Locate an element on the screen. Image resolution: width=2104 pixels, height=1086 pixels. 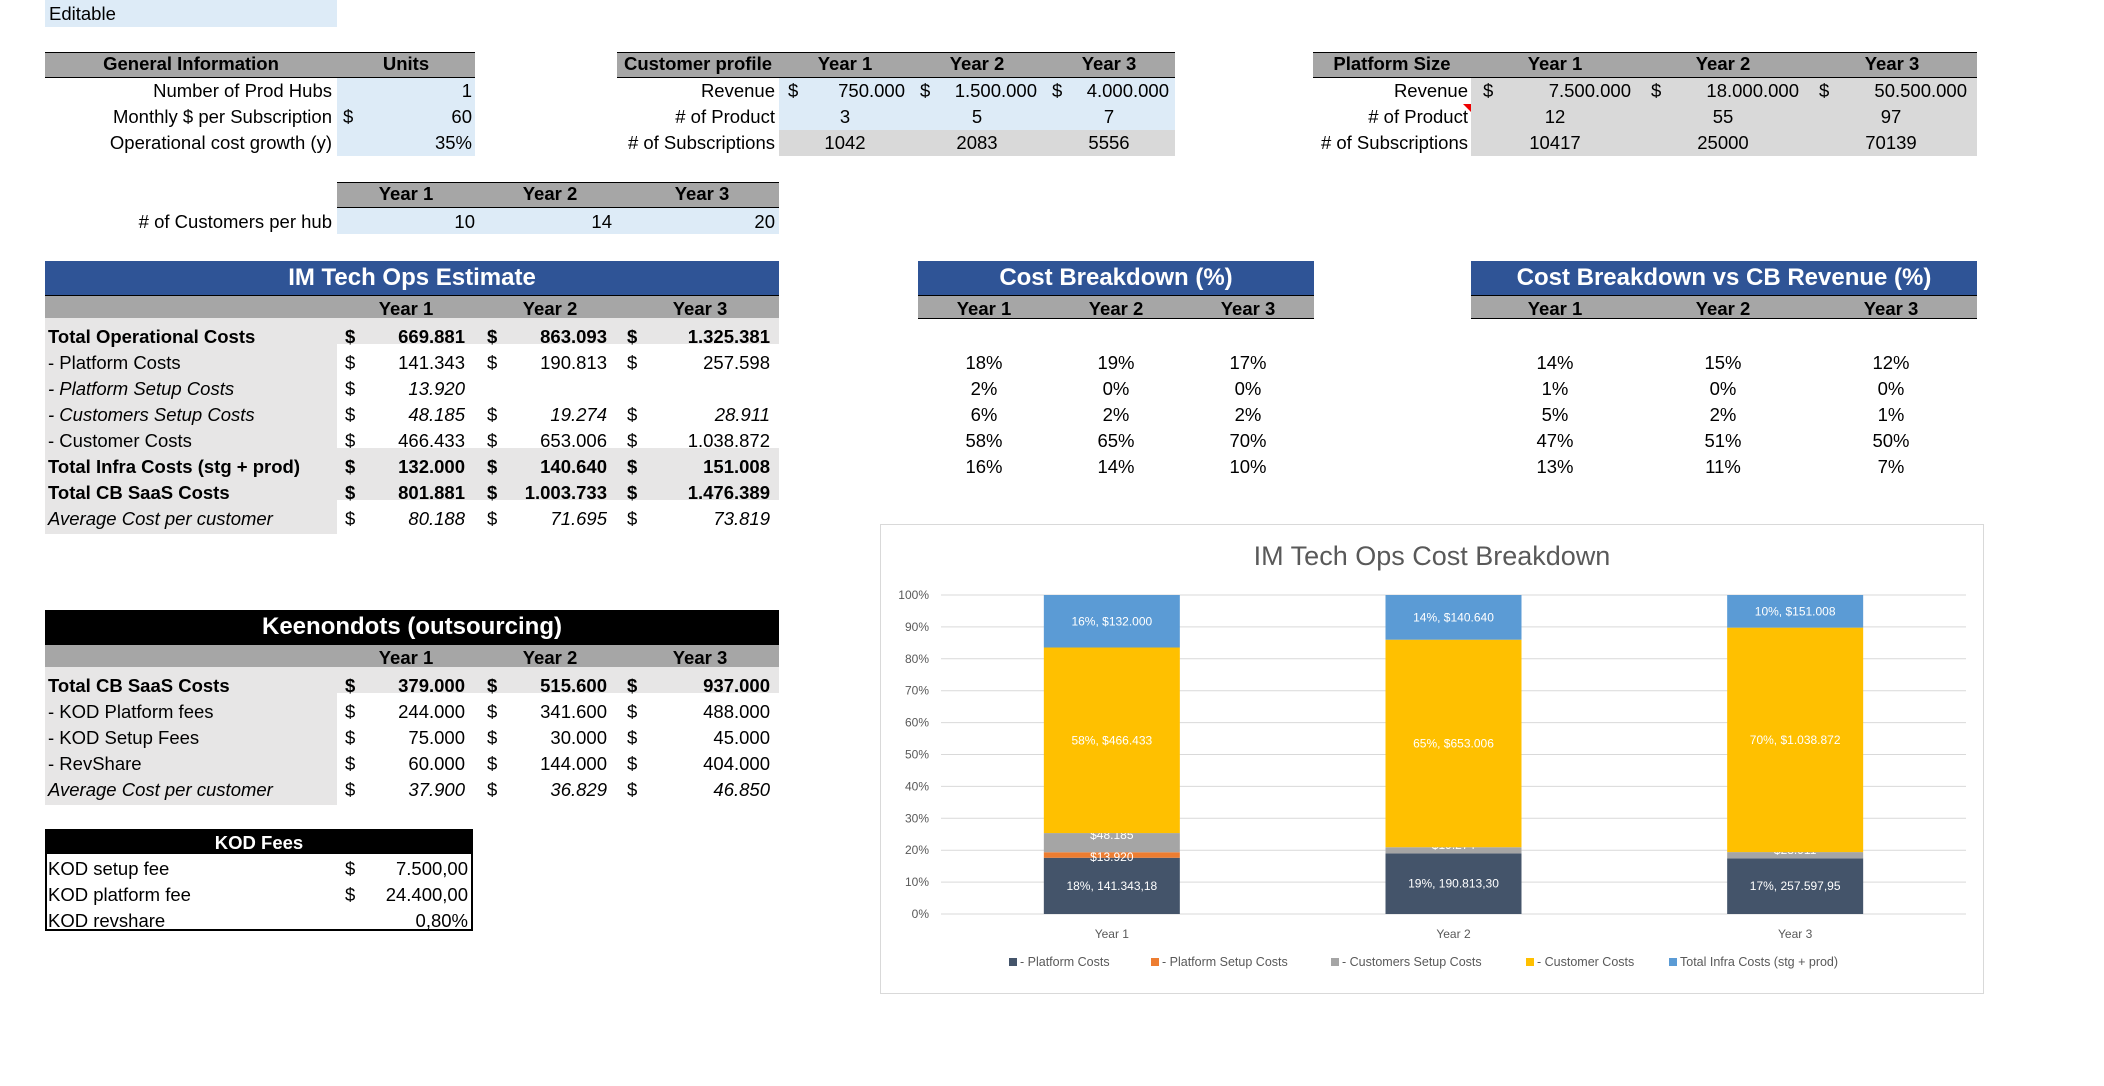
cost-vs-revenue-value: 1% is located at coordinates (1555, 388).